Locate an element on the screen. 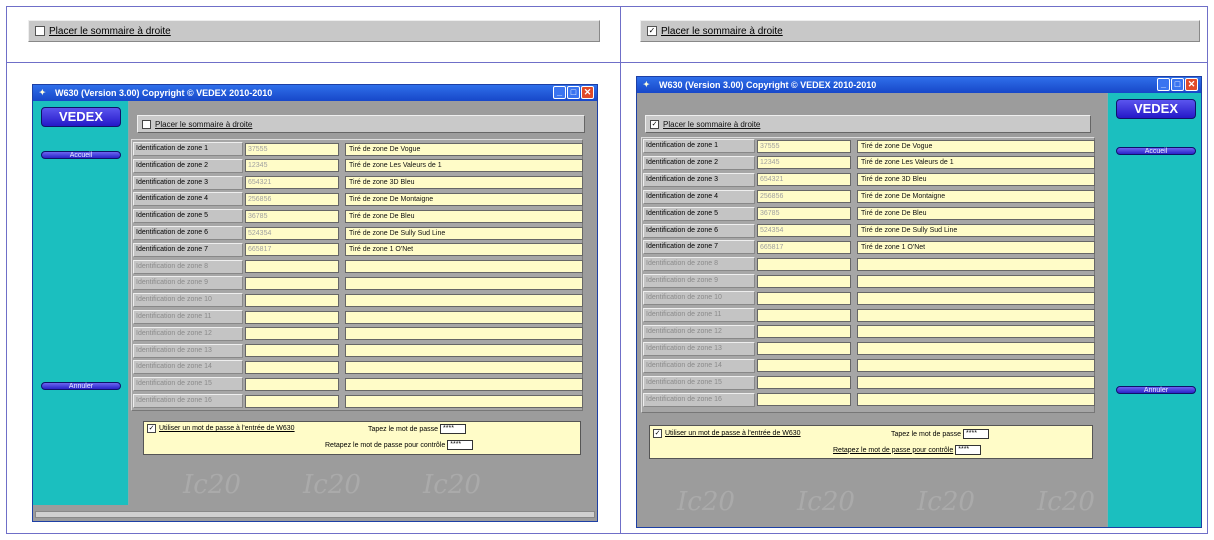 Image resolution: width=1214 pixels, height=540 pixels. right-password-checkbox: ✓ is located at coordinates (657, 433).